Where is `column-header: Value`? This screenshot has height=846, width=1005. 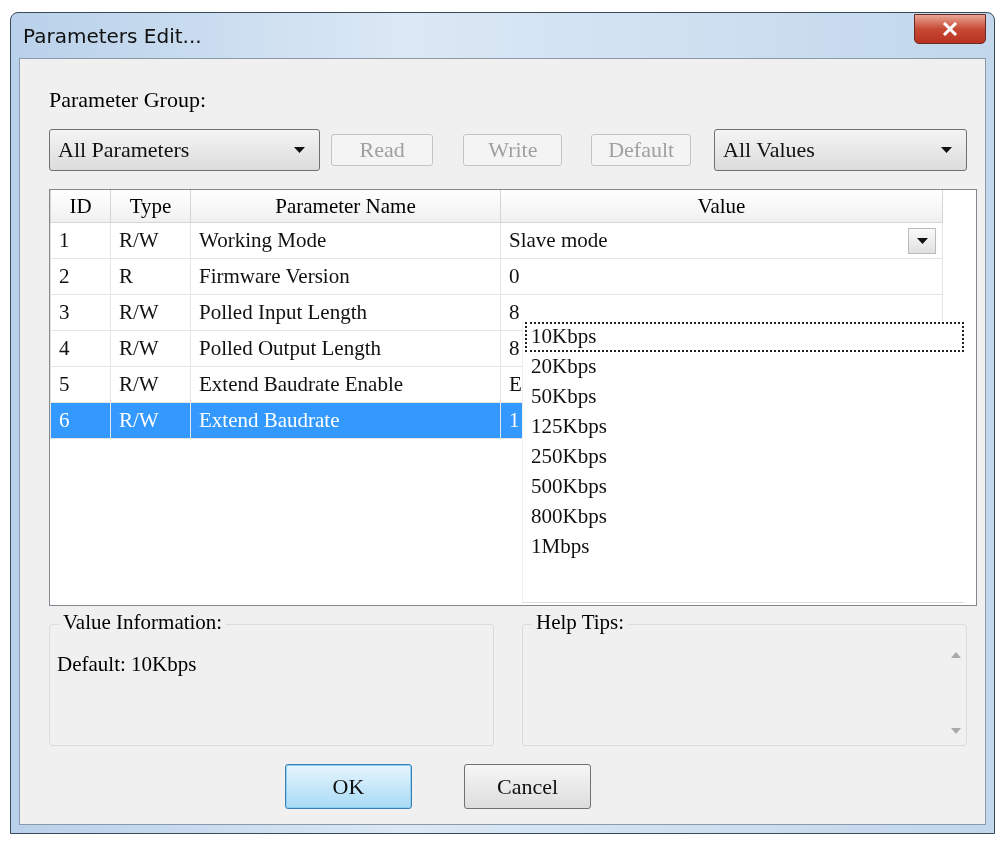
column-header: Value is located at coordinates (721, 206).